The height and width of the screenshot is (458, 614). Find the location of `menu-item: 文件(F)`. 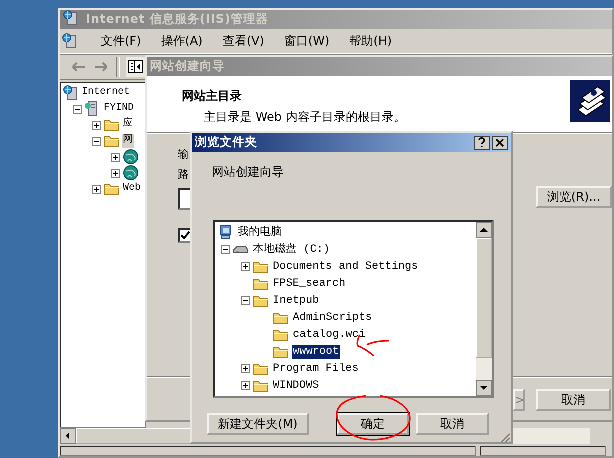

menu-item: 文件(F) is located at coordinates (121, 41).